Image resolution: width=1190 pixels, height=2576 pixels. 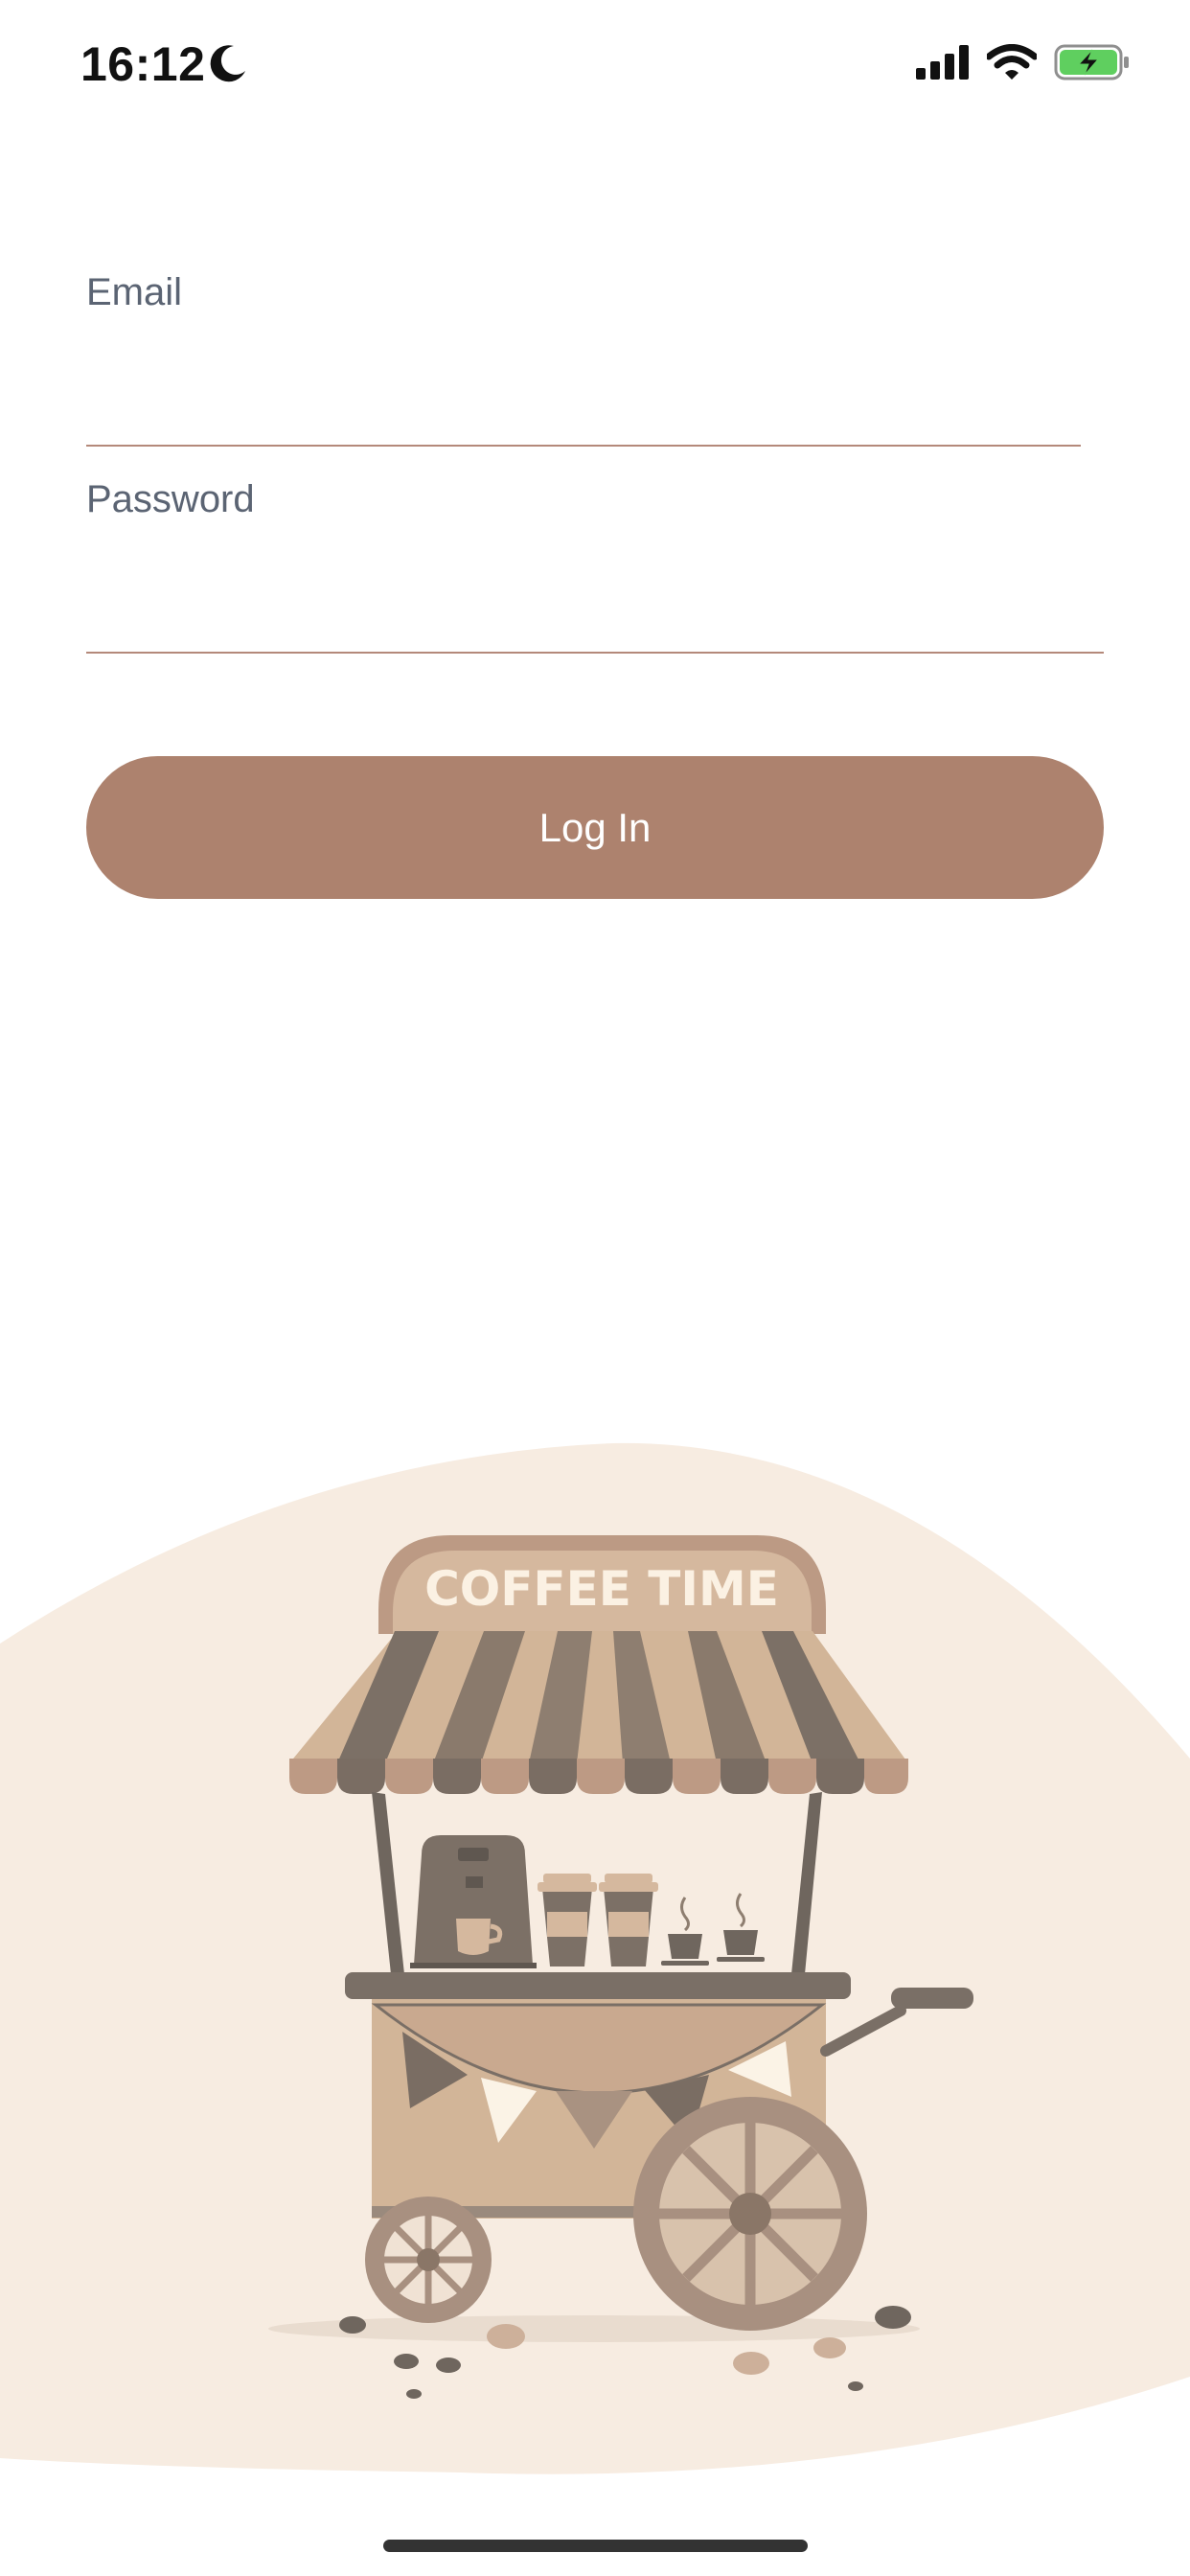 What do you see at coordinates (135, 292) in the screenshot?
I see `email-label: Email` at bounding box center [135, 292].